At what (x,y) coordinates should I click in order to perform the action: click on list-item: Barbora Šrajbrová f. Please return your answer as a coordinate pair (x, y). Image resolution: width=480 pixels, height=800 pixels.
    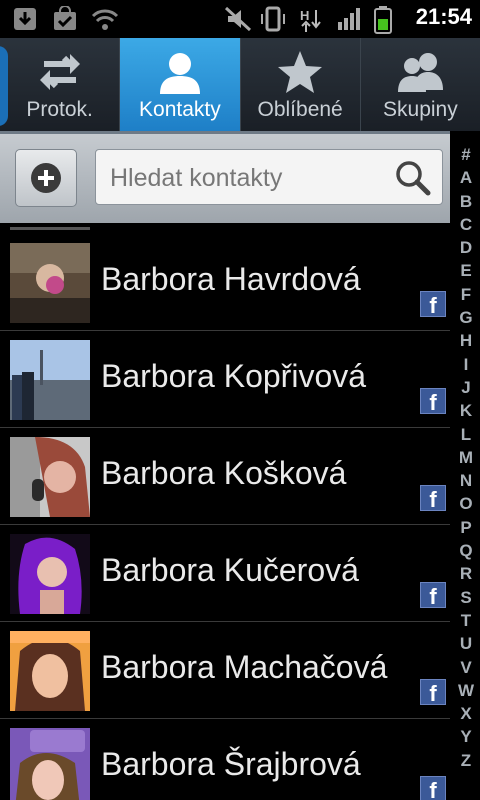
    Looking at the image, I should click on (225, 759).